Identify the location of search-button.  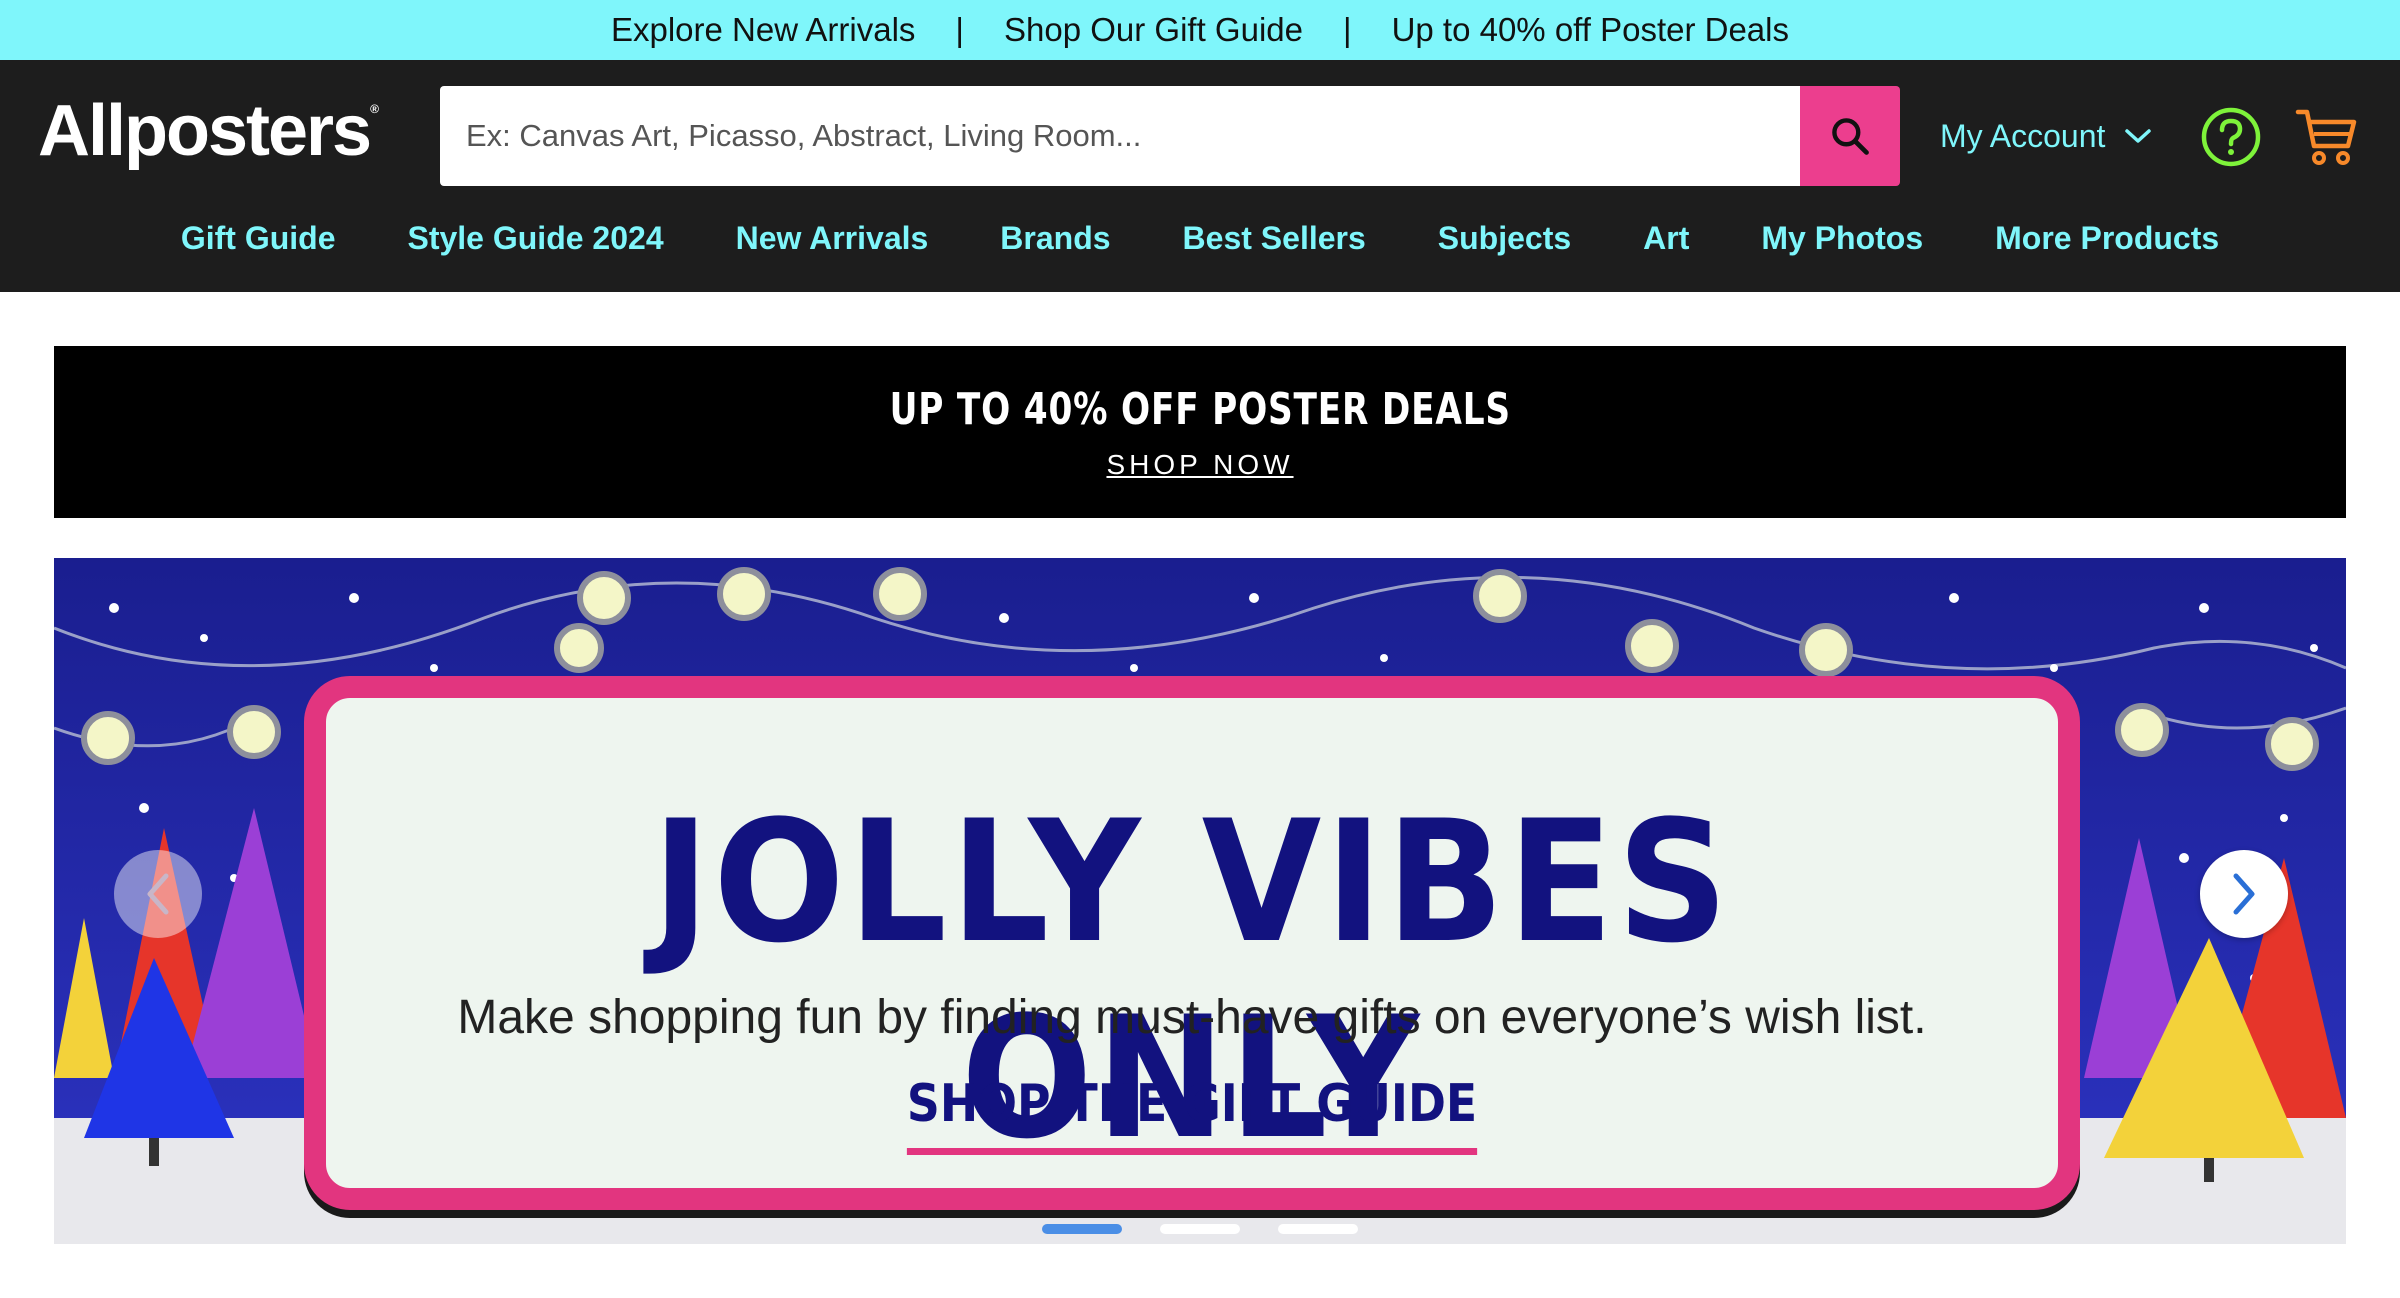
(1850, 136).